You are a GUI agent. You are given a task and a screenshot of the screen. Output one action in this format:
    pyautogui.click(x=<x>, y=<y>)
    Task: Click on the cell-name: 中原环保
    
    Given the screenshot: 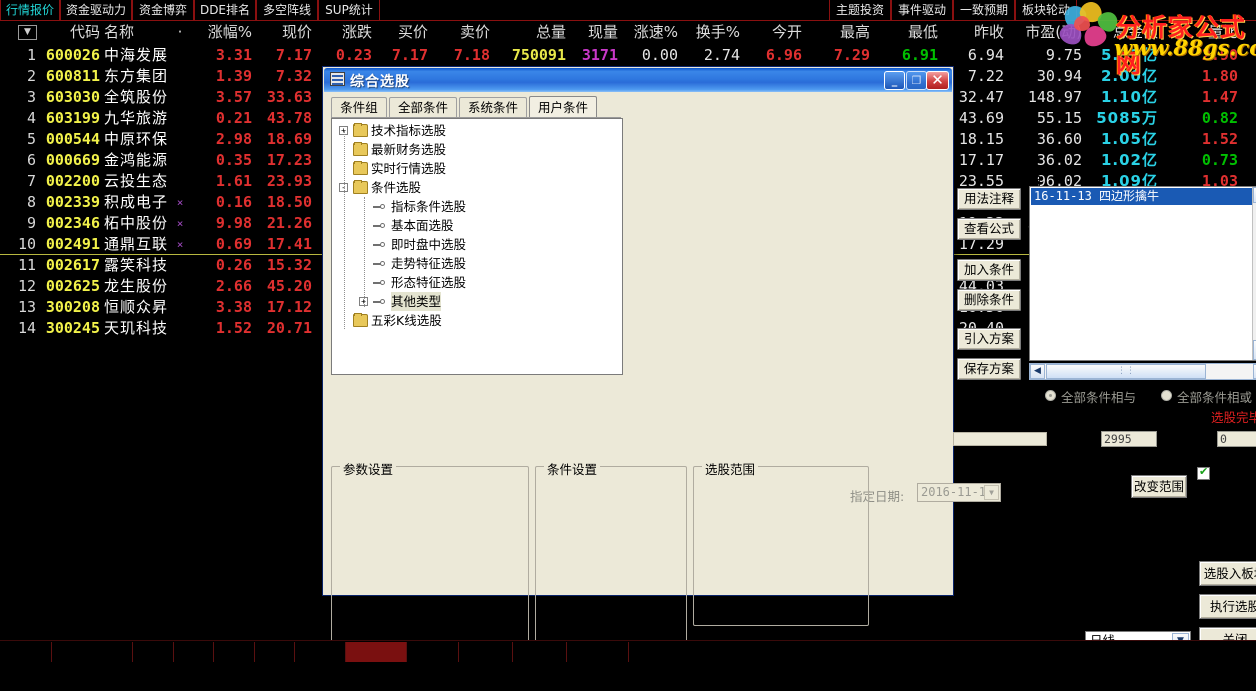 What is the action you would take?
    pyautogui.click(x=136, y=139)
    